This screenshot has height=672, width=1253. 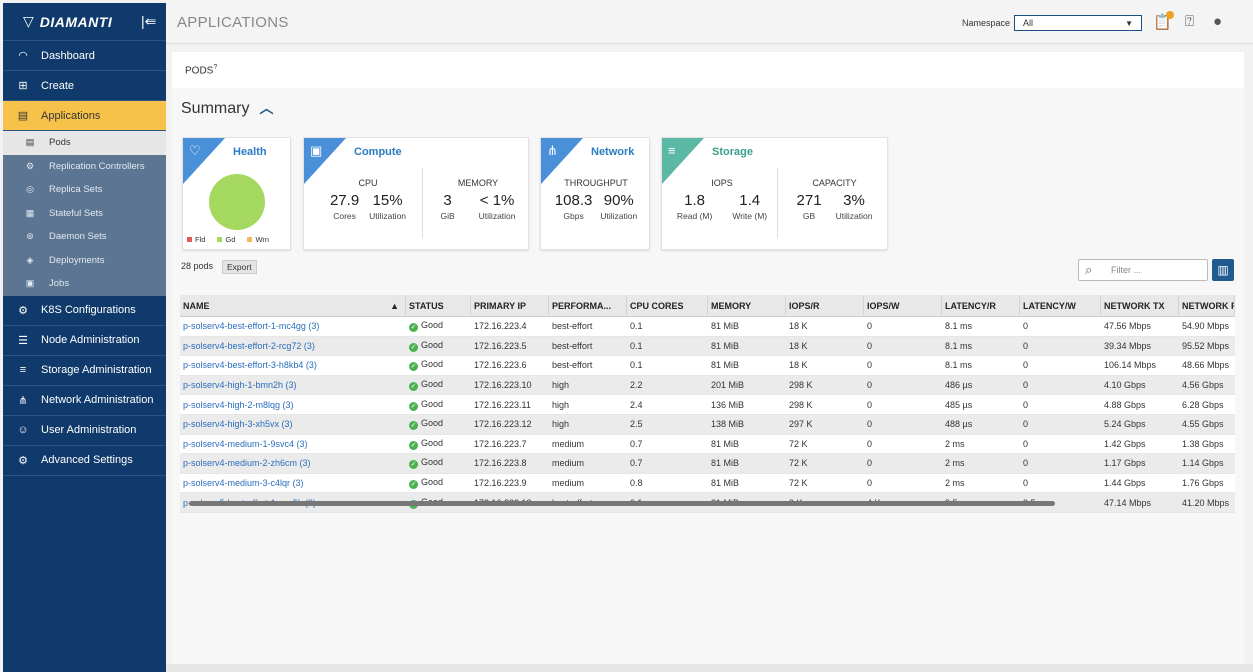 What do you see at coordinates (58, 85) in the screenshot?
I see `sidebar-item-label: Create` at bounding box center [58, 85].